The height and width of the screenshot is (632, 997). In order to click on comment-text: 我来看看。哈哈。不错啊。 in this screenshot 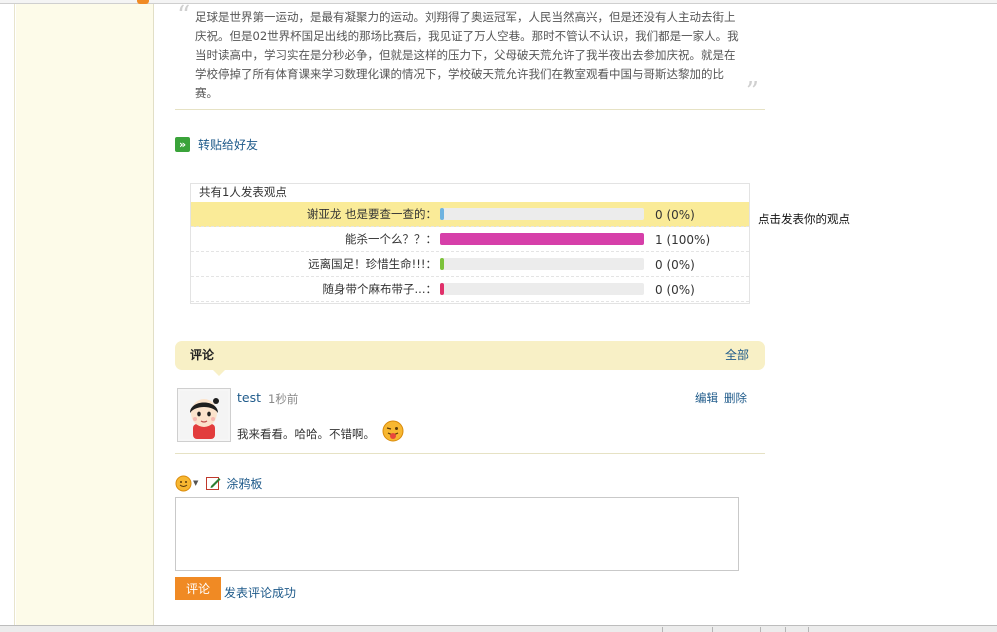, I will do `click(306, 434)`.